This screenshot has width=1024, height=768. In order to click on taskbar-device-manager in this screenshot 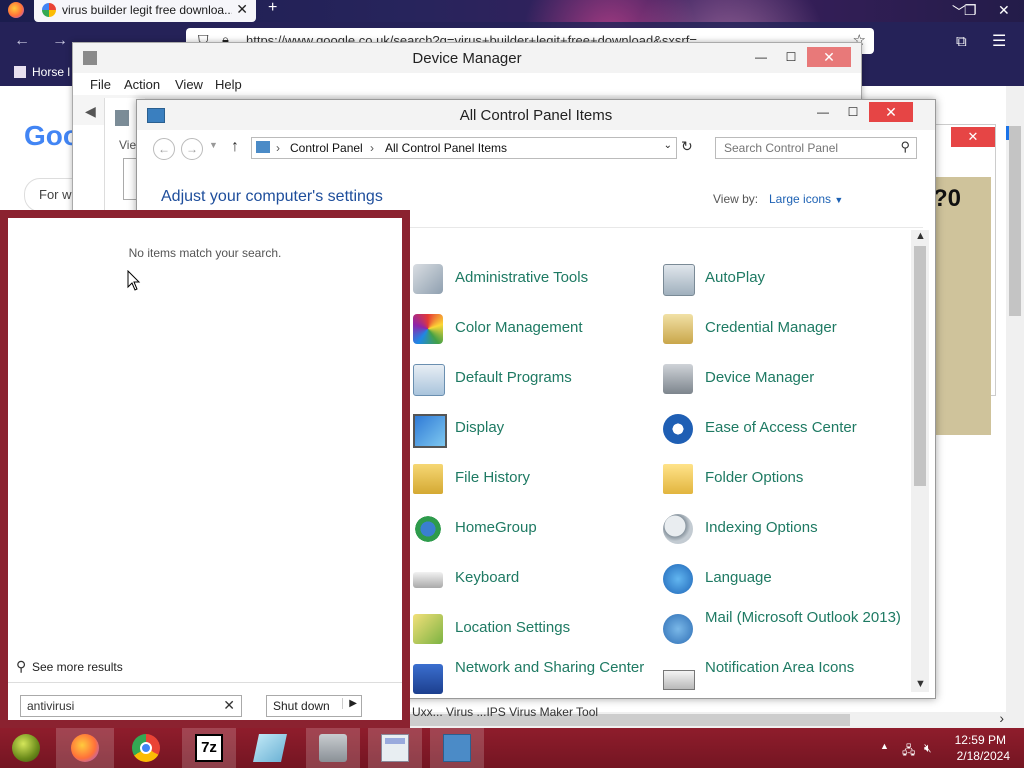, I will do `click(333, 748)`.